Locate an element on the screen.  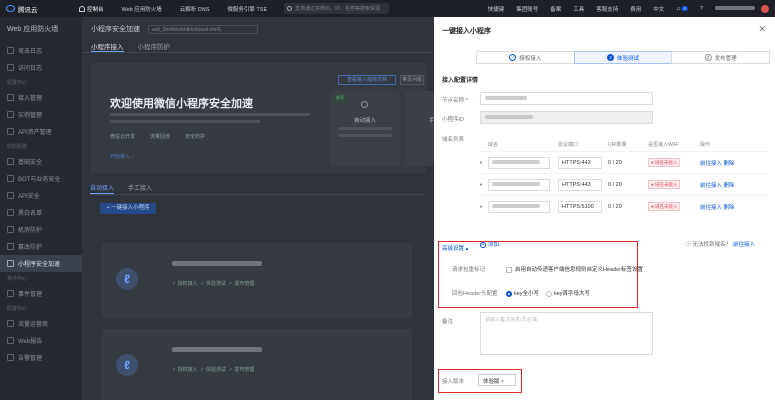
sidebar-group-label: 防护配置 is located at coordinates (17, 147).